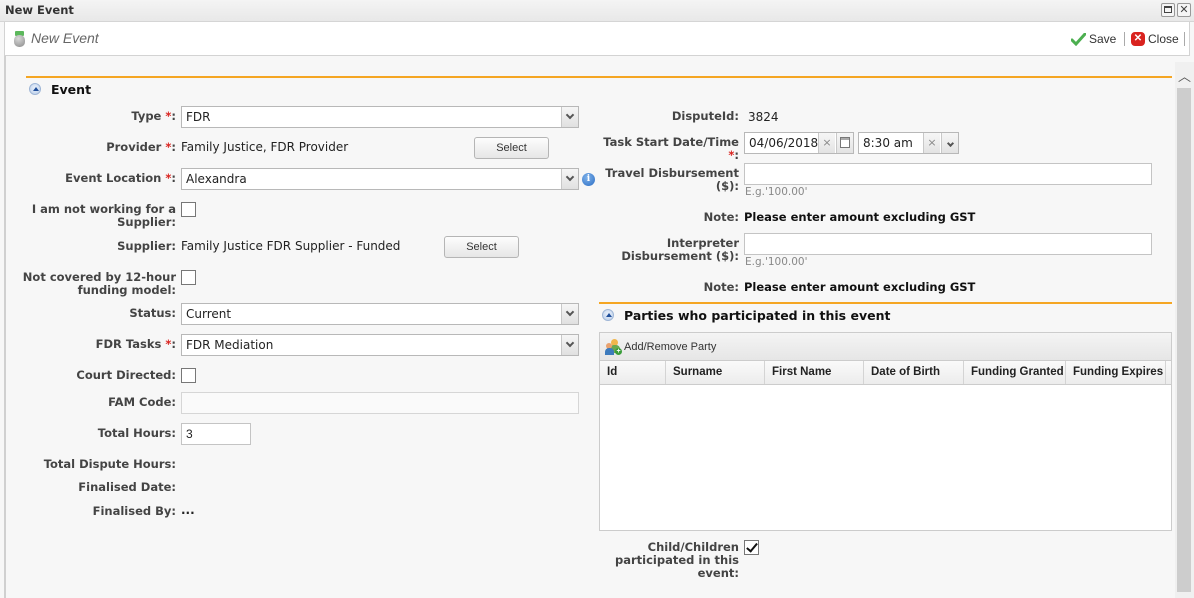  What do you see at coordinates (1116, 372) in the screenshot?
I see `column-header-funding-expires: Funding Expires` at bounding box center [1116, 372].